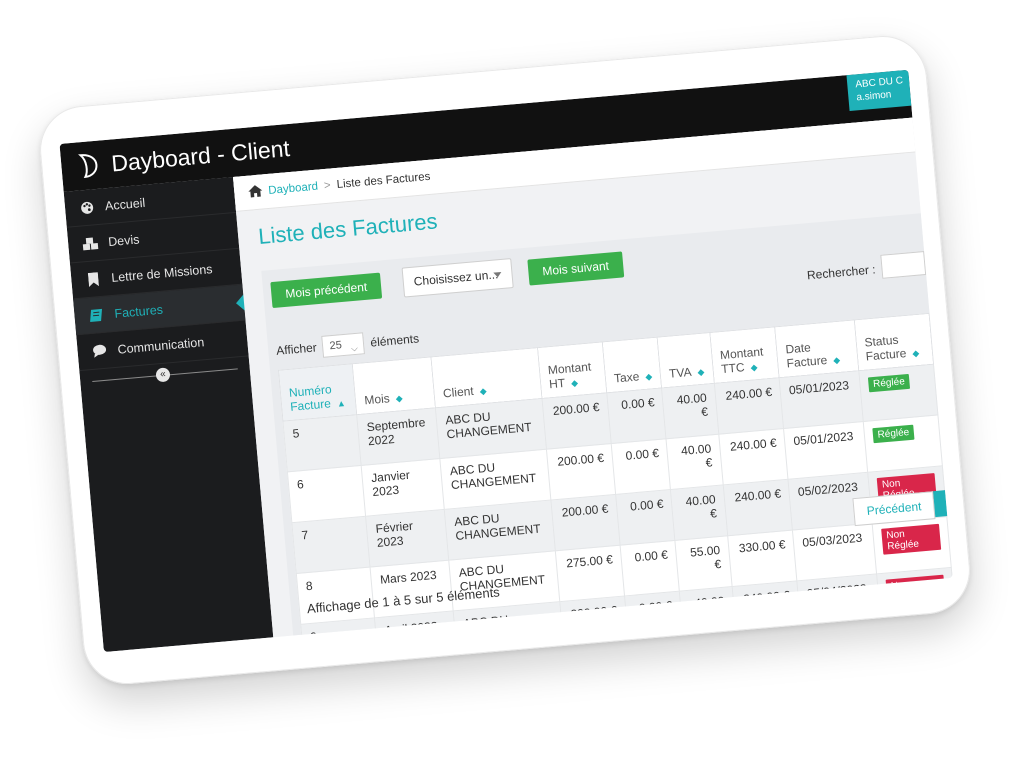  What do you see at coordinates (331, 545) in the screenshot?
I see `cell-numero: 7` at bounding box center [331, 545].